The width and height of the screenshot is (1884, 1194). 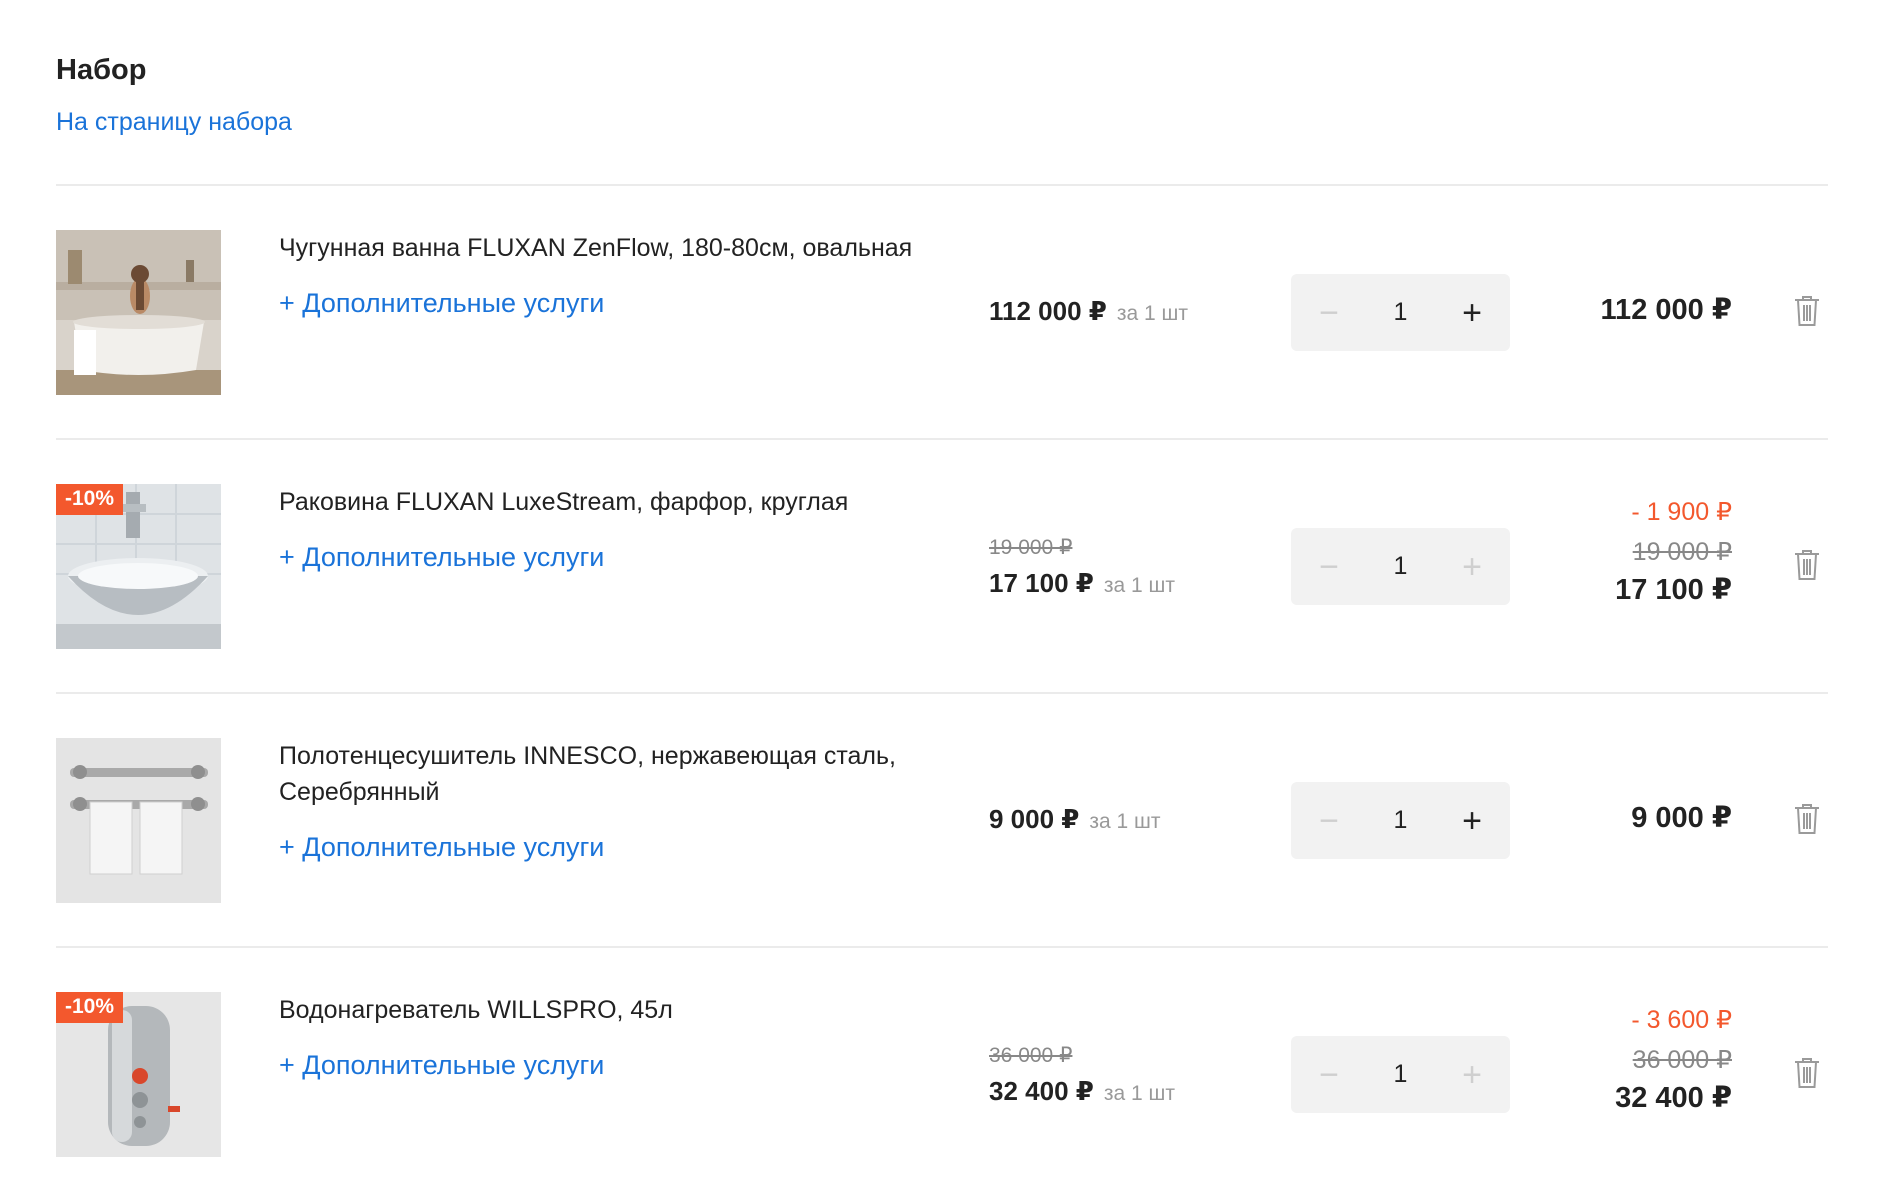 What do you see at coordinates (138, 820) in the screenshot?
I see `towel-rail-image` at bounding box center [138, 820].